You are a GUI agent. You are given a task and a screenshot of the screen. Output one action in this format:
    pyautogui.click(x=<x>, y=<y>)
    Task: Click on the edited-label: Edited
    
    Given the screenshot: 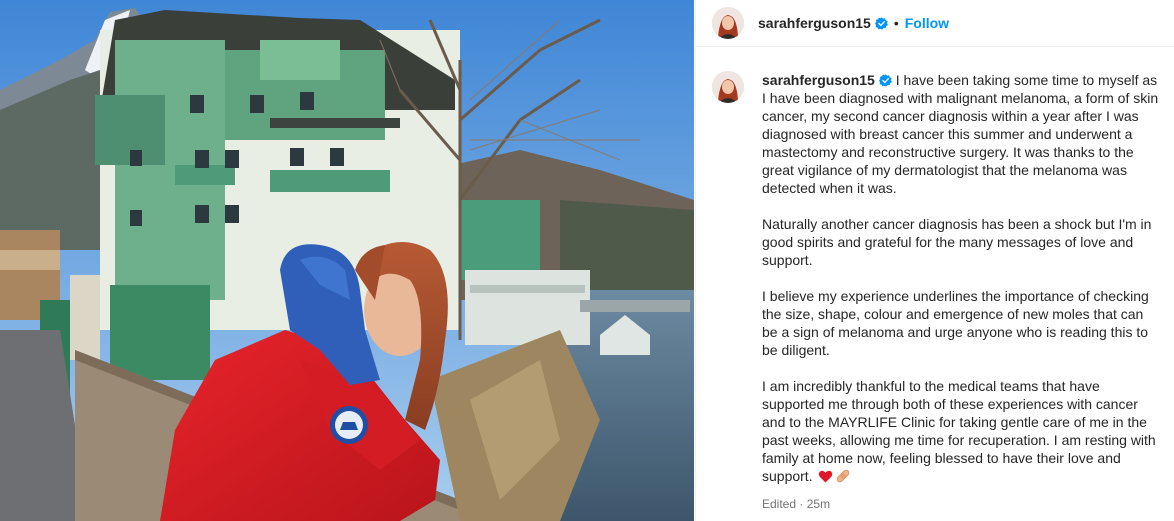 What is the action you would take?
    pyautogui.click(x=779, y=504)
    